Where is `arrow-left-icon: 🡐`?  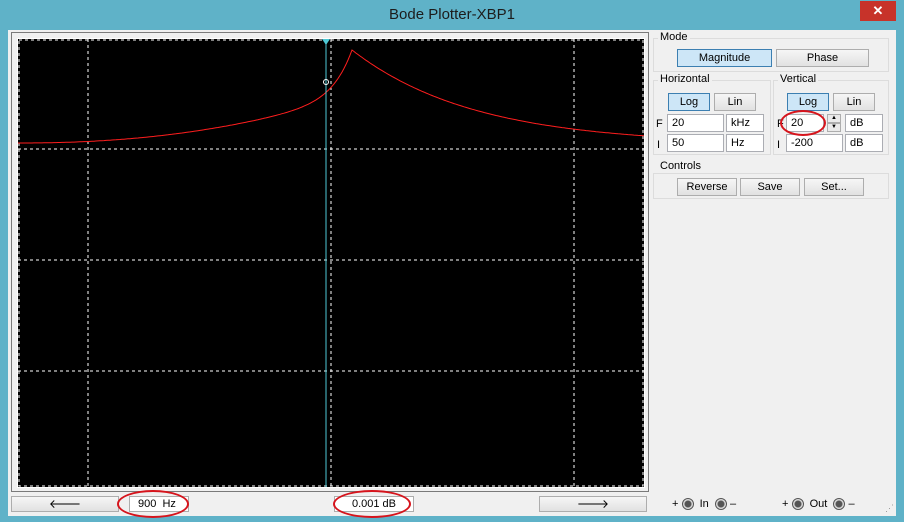 arrow-left-icon: 🡐 is located at coordinates (65, 504).